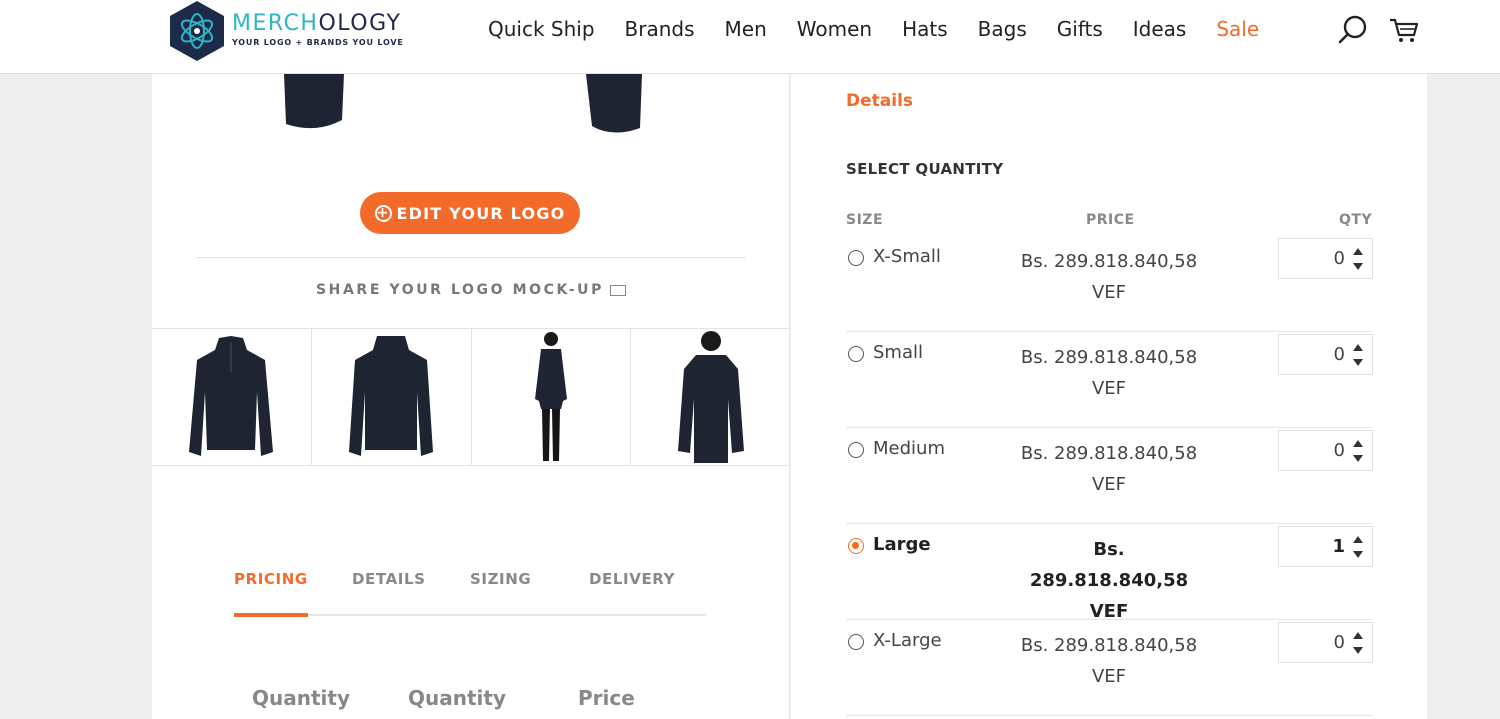  What do you see at coordinates (500, 591) in the screenshot?
I see `tab-sizing: SIZING` at bounding box center [500, 591].